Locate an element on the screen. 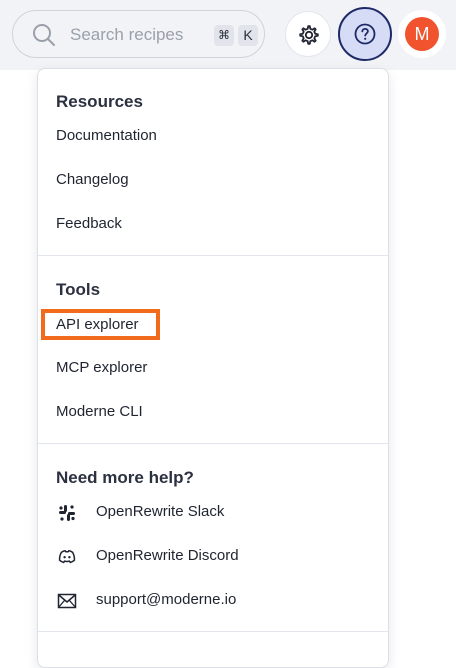  avatar: M is located at coordinates (422, 34).